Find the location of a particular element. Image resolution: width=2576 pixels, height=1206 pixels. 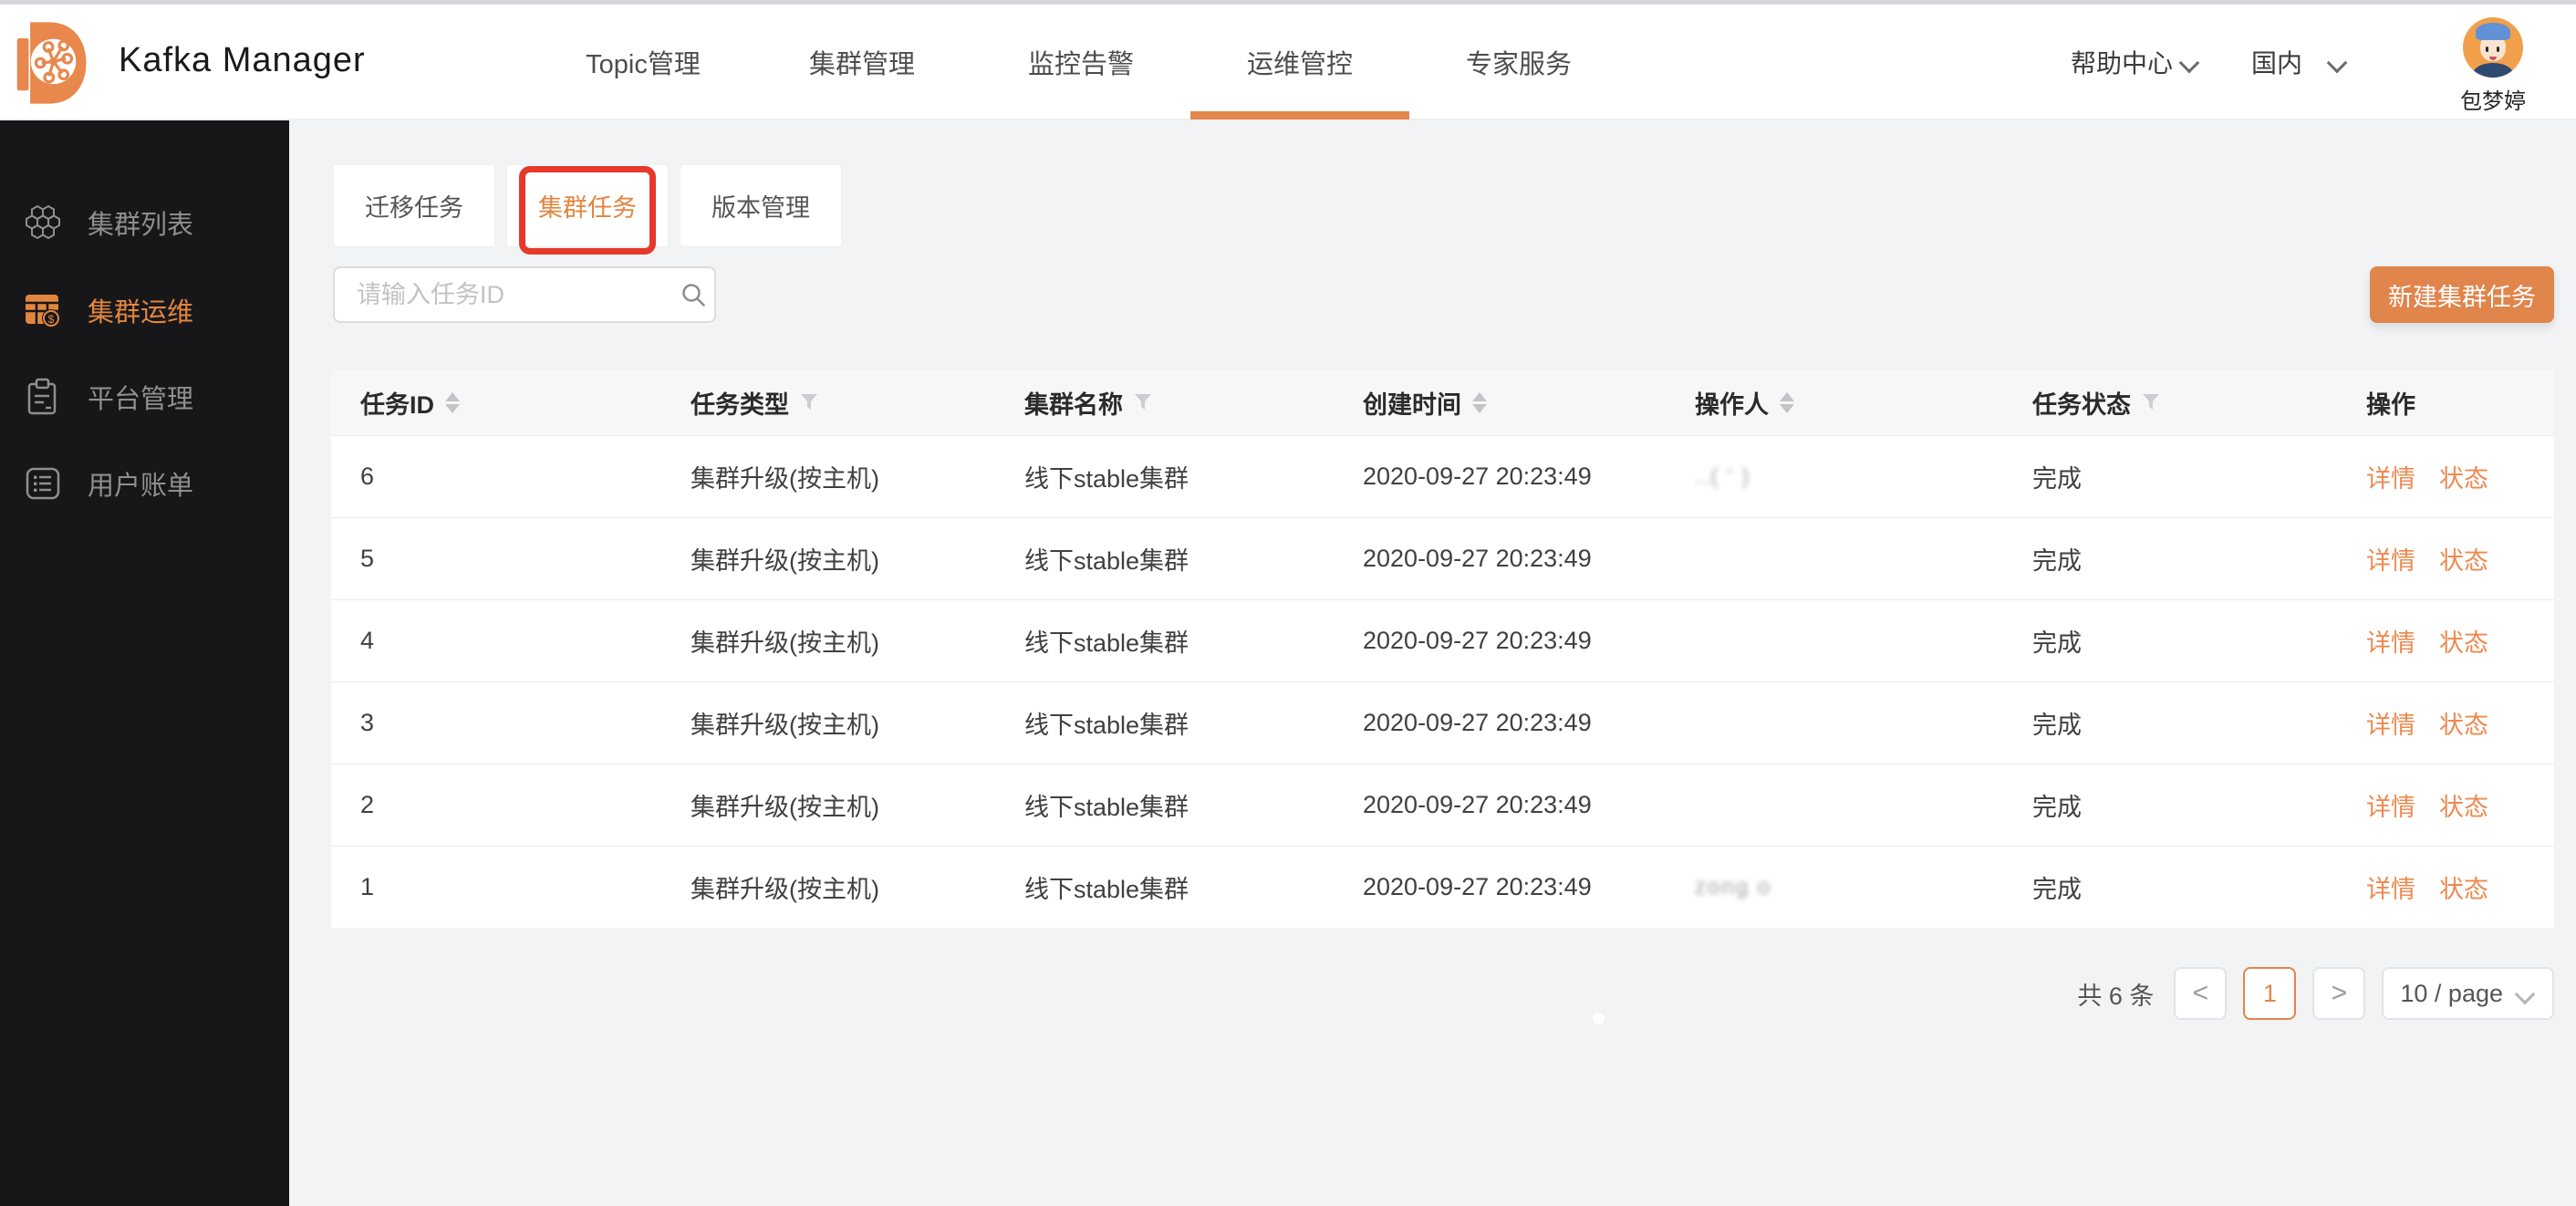

col-label: 操作人 is located at coordinates (1732, 404).